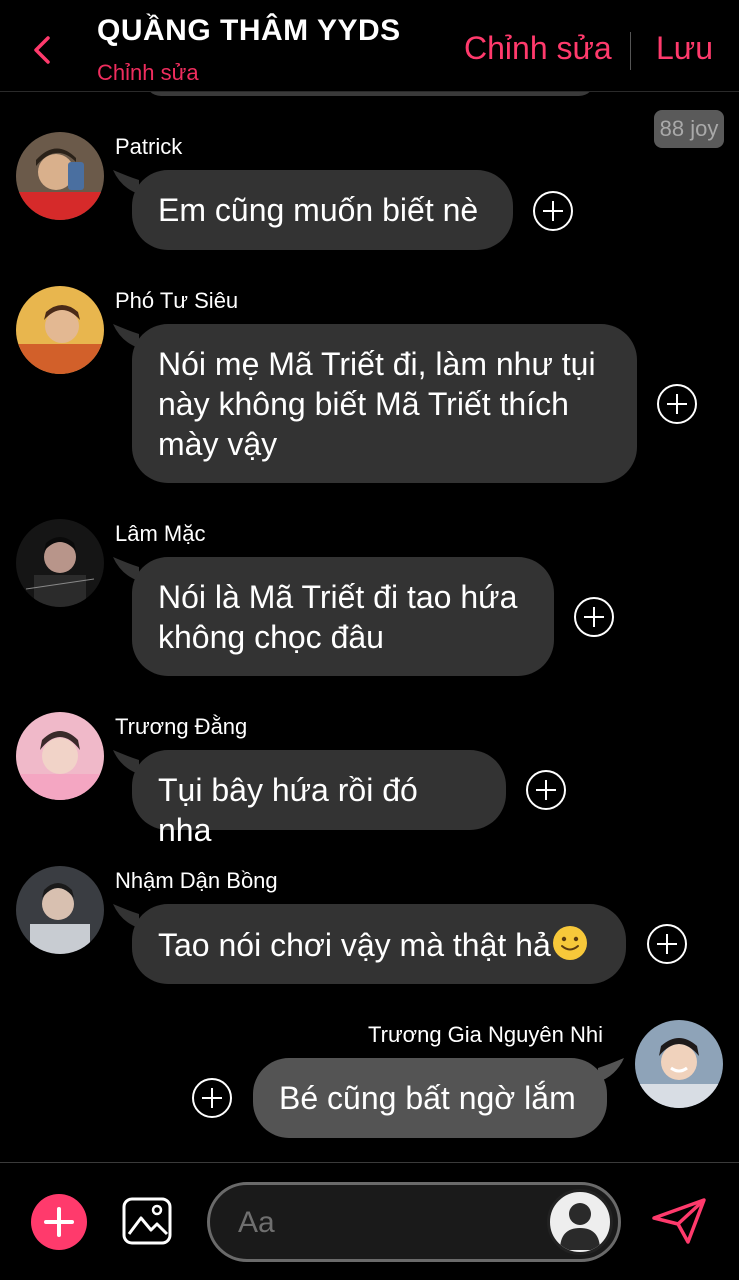 The height and width of the screenshot is (1280, 739). What do you see at coordinates (60, 330) in the screenshot?
I see `avatar-pho-tu-sieu` at bounding box center [60, 330].